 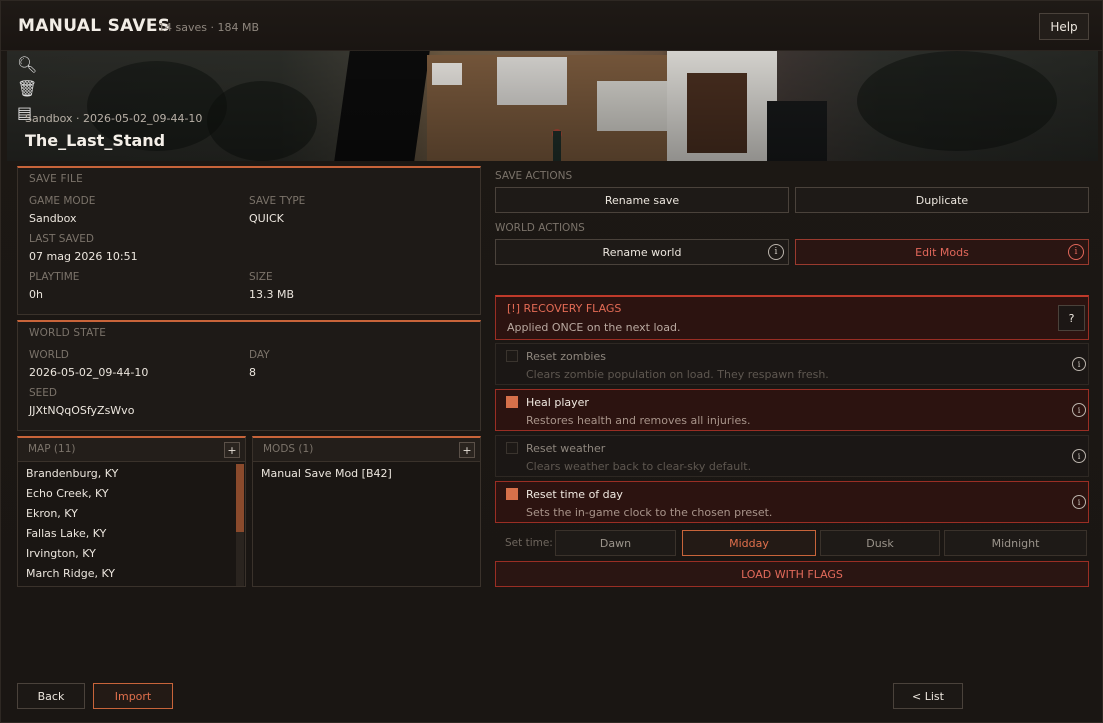 I want to click on edit-mods-button: Edit Mods, so click(x=942, y=252).